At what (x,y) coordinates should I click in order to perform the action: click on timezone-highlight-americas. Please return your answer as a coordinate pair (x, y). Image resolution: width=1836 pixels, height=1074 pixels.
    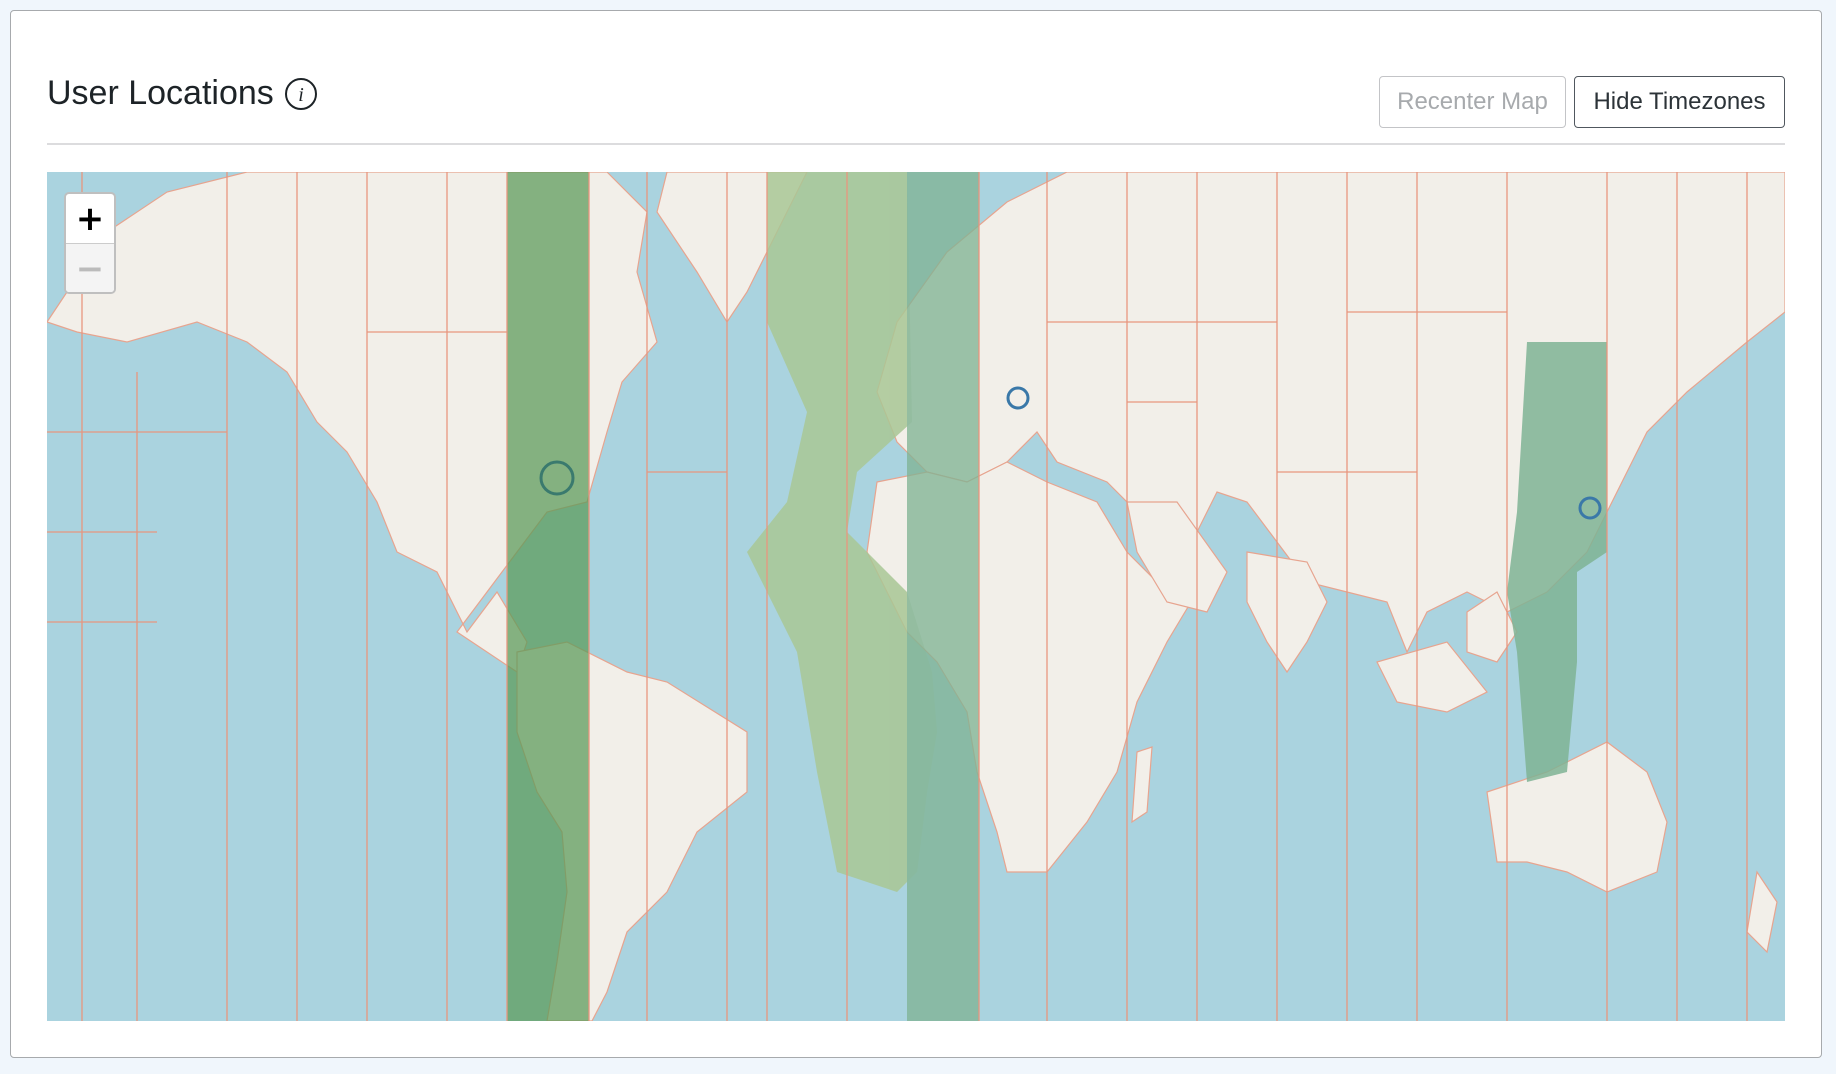
    Looking at the image, I should click on (548, 596).